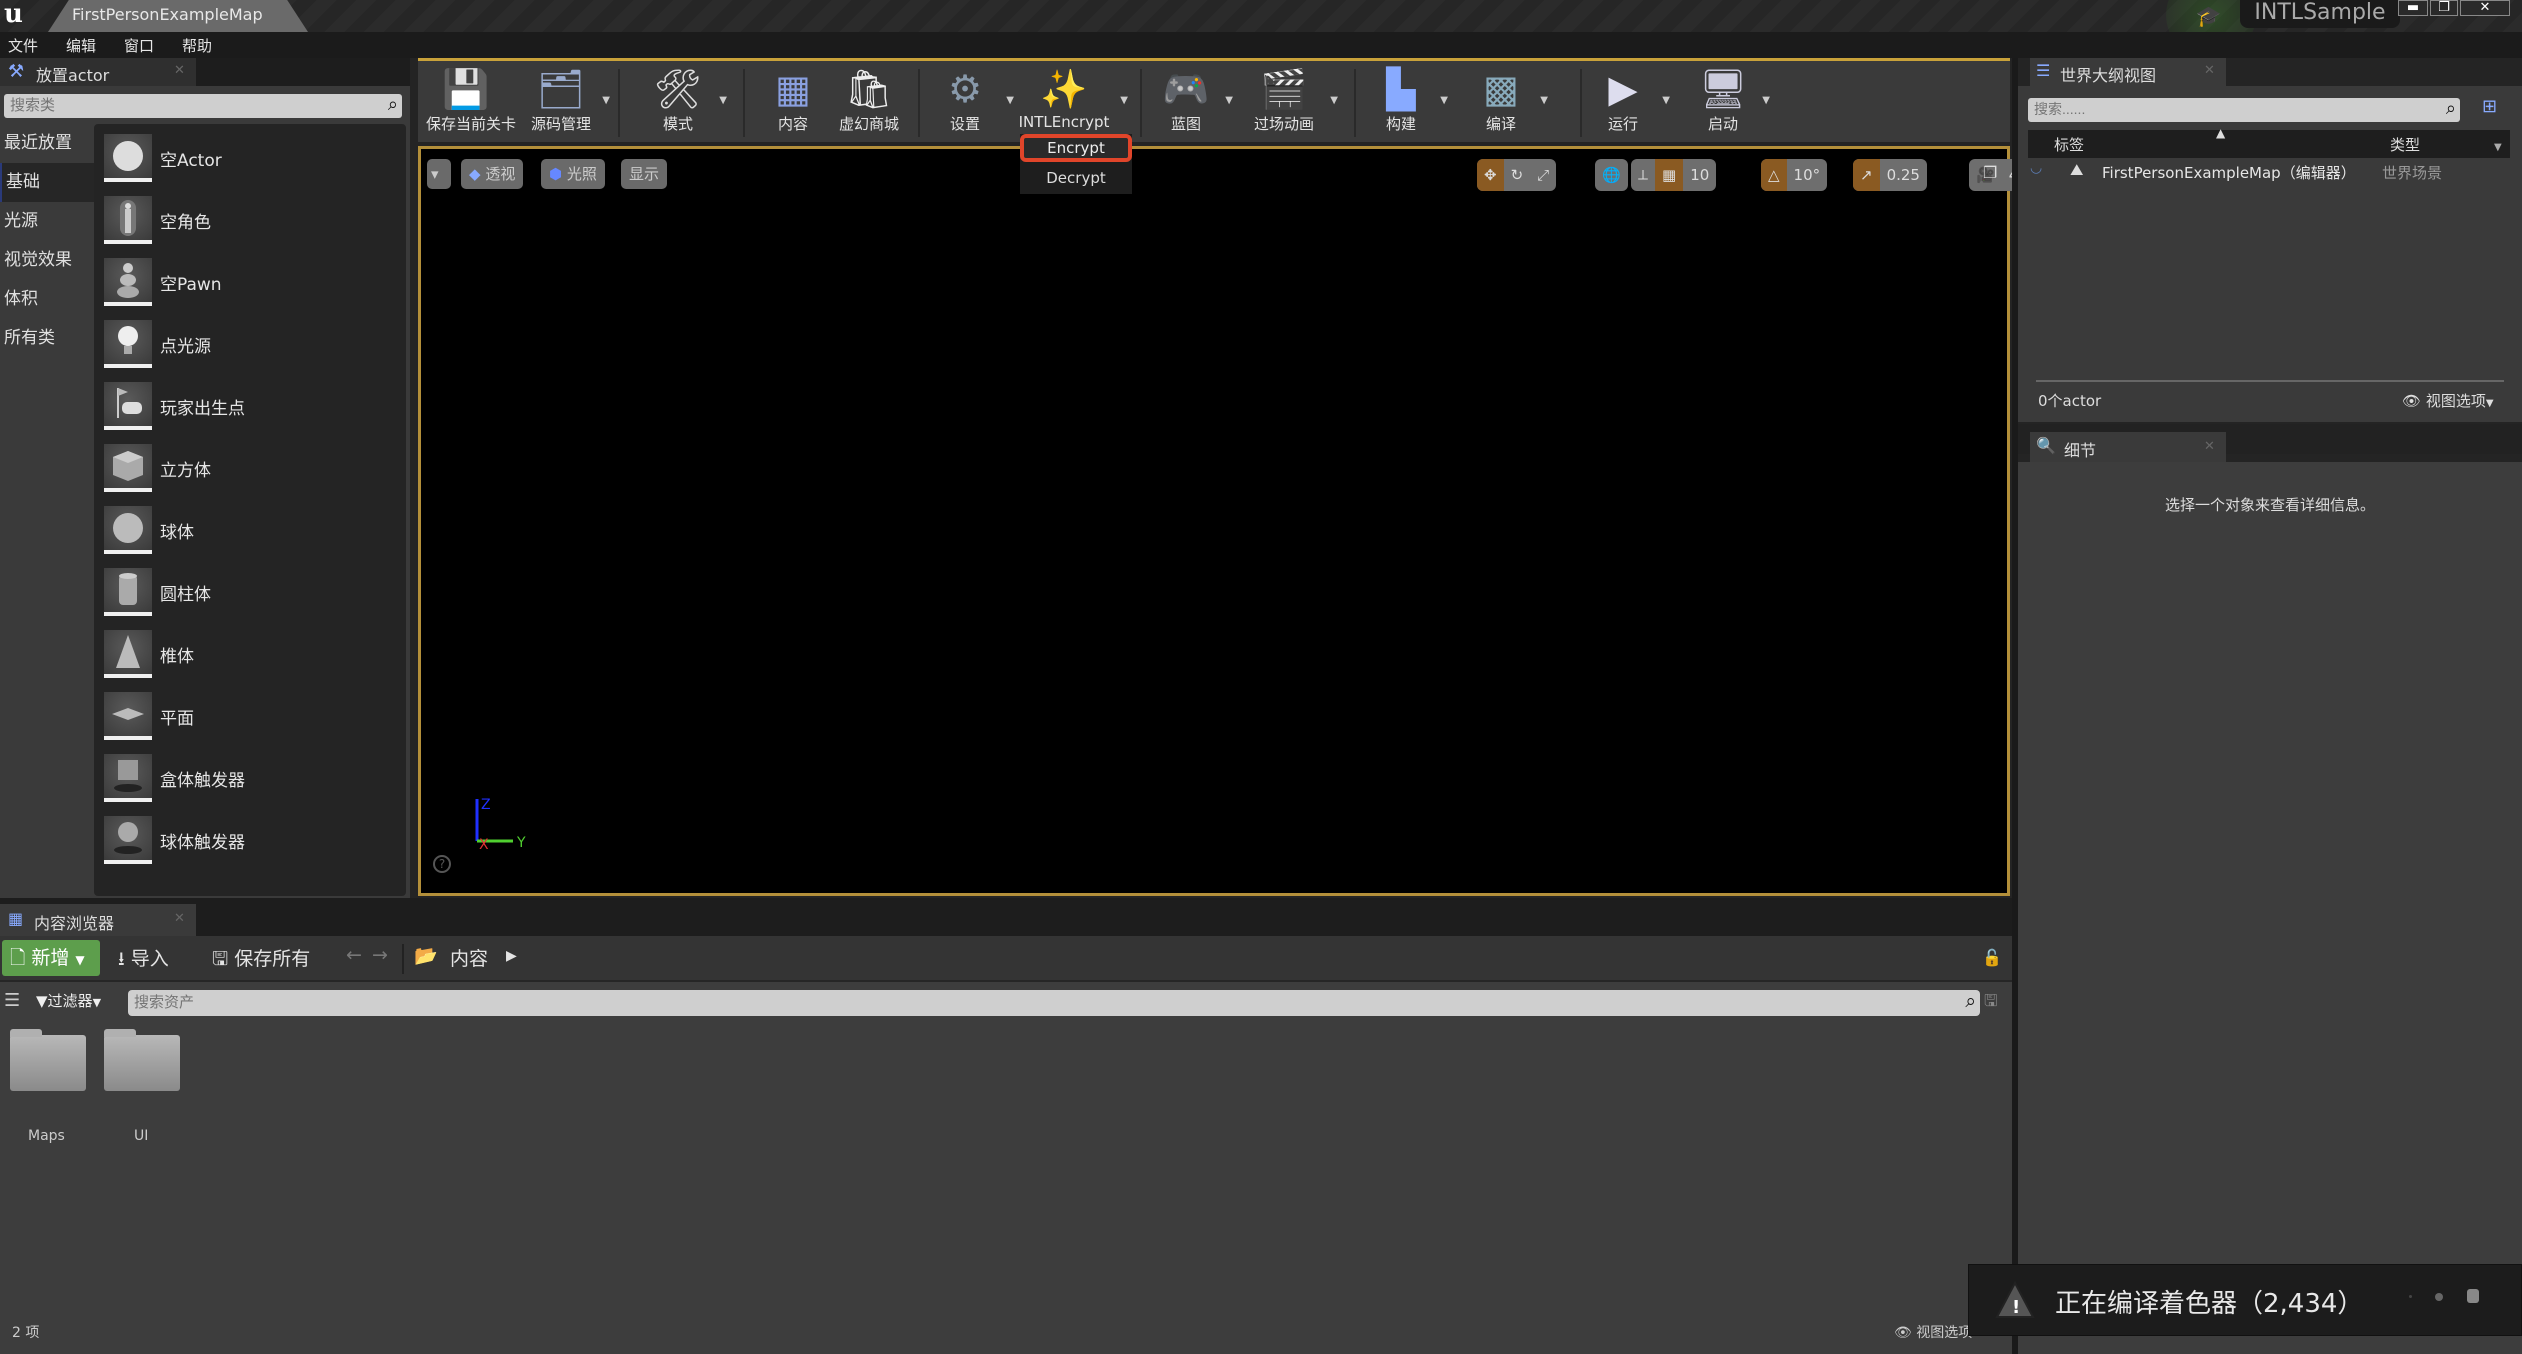  Describe the element at coordinates (439, 174) in the screenshot. I see `viewport-options-button: ▾` at that location.